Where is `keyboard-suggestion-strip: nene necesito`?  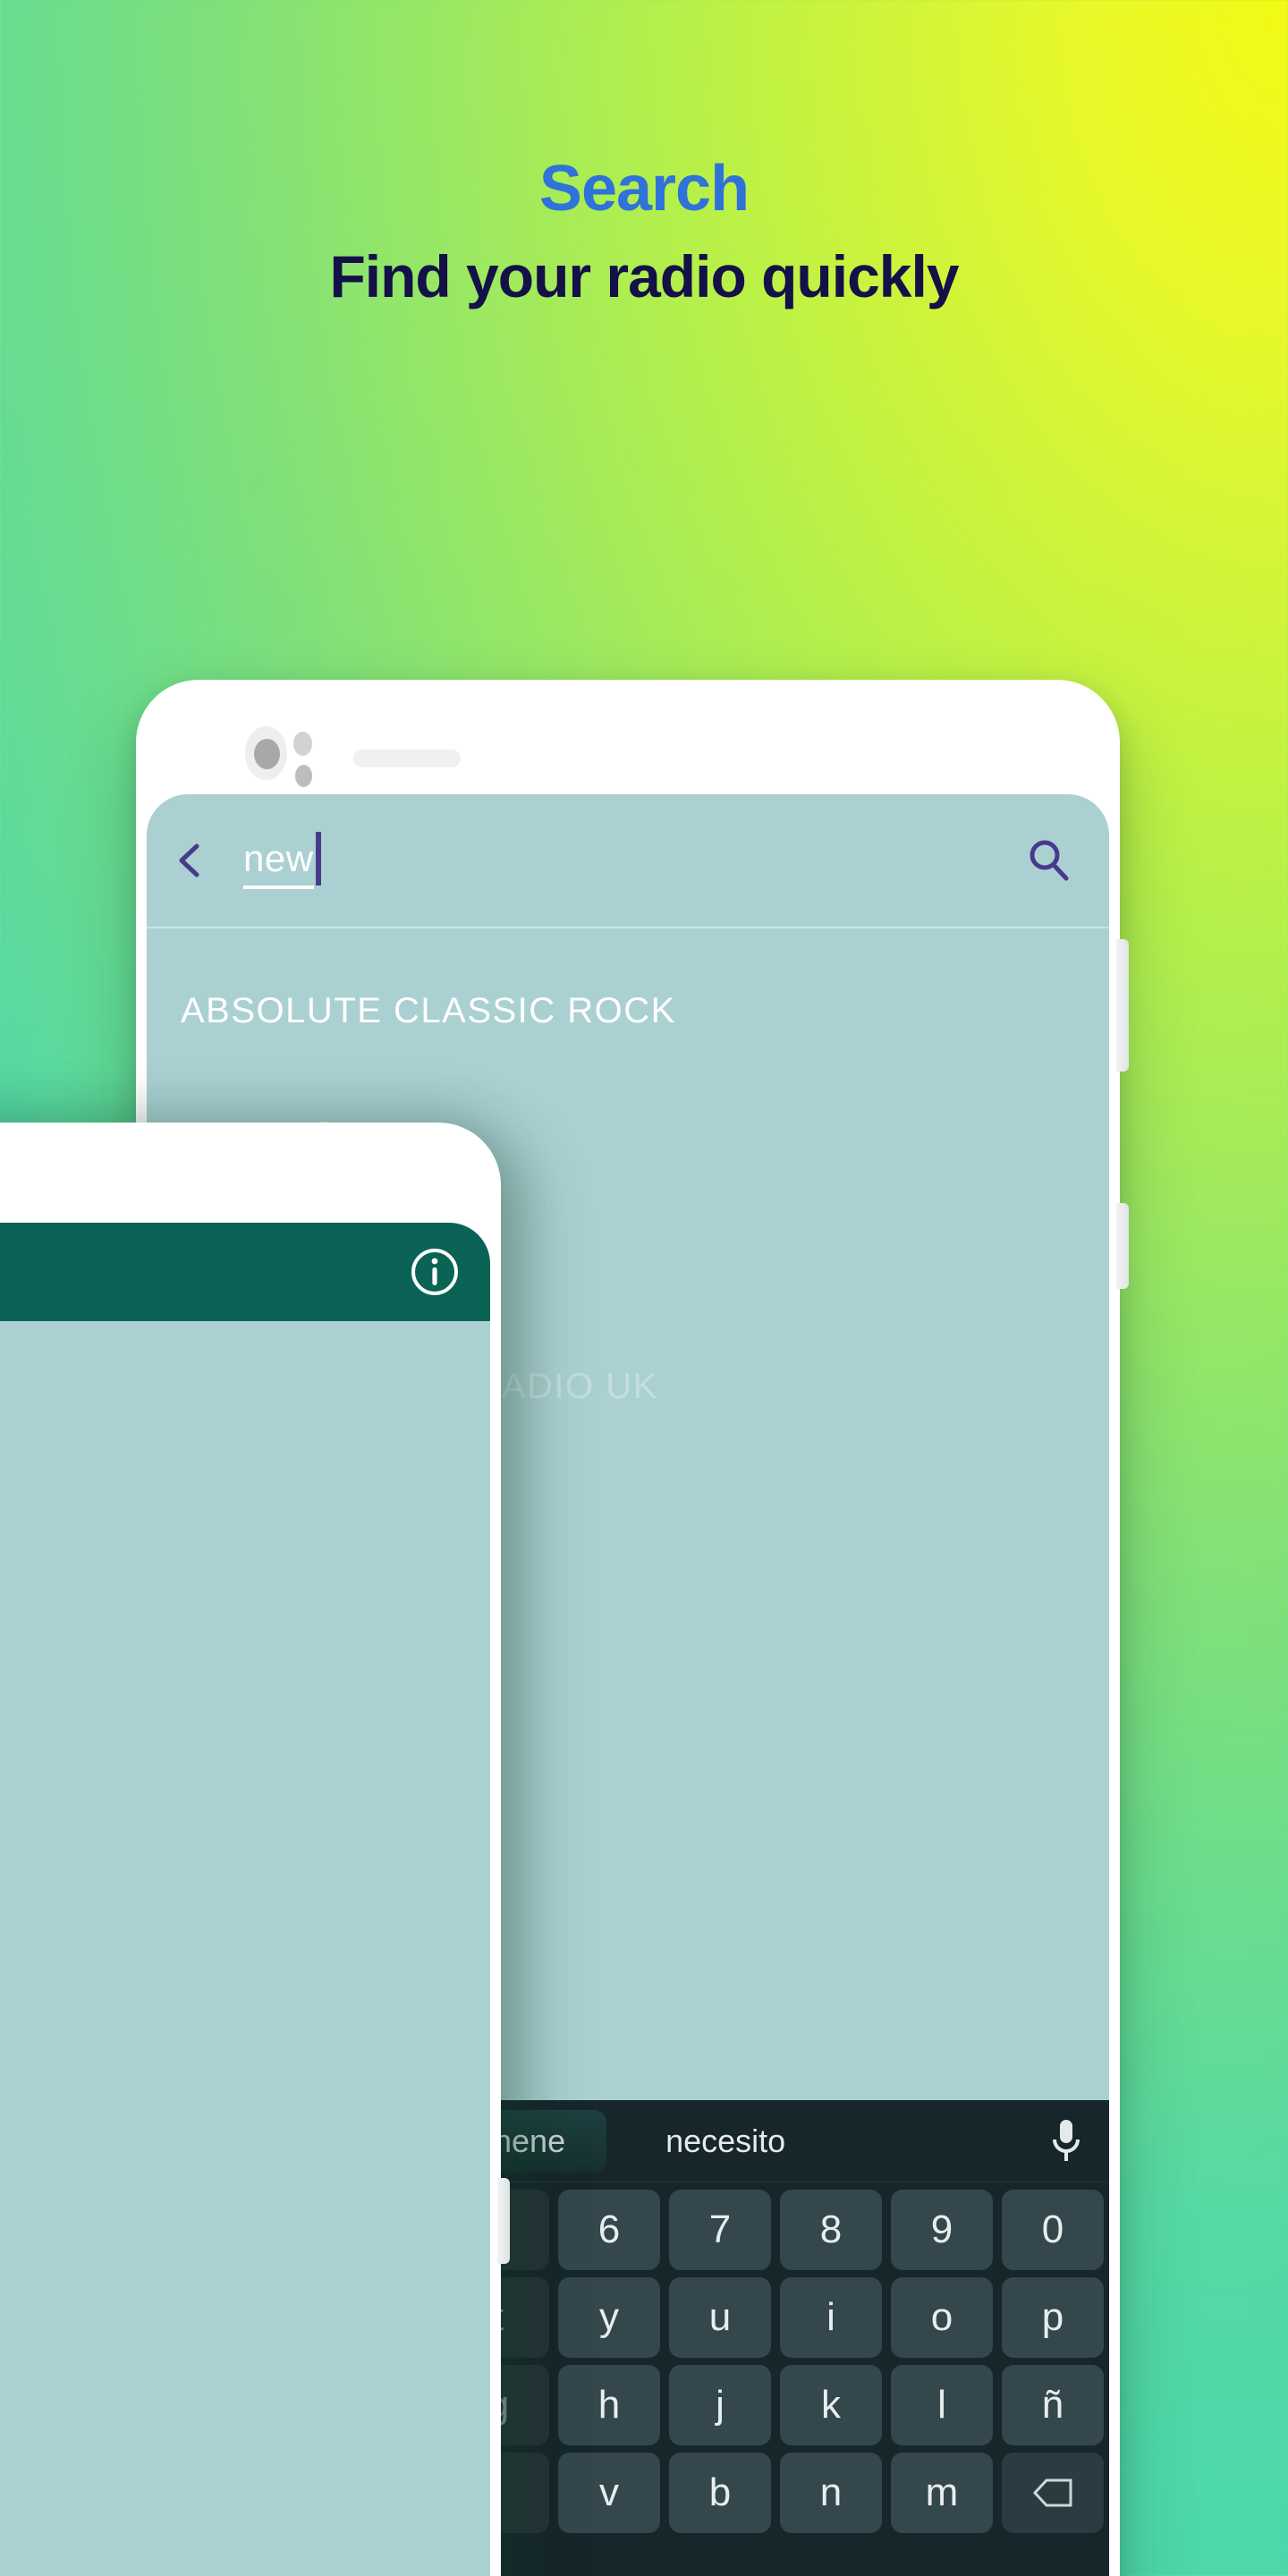
keyboard-suggestion-strip: nene necesito is located at coordinates (775, 2141).